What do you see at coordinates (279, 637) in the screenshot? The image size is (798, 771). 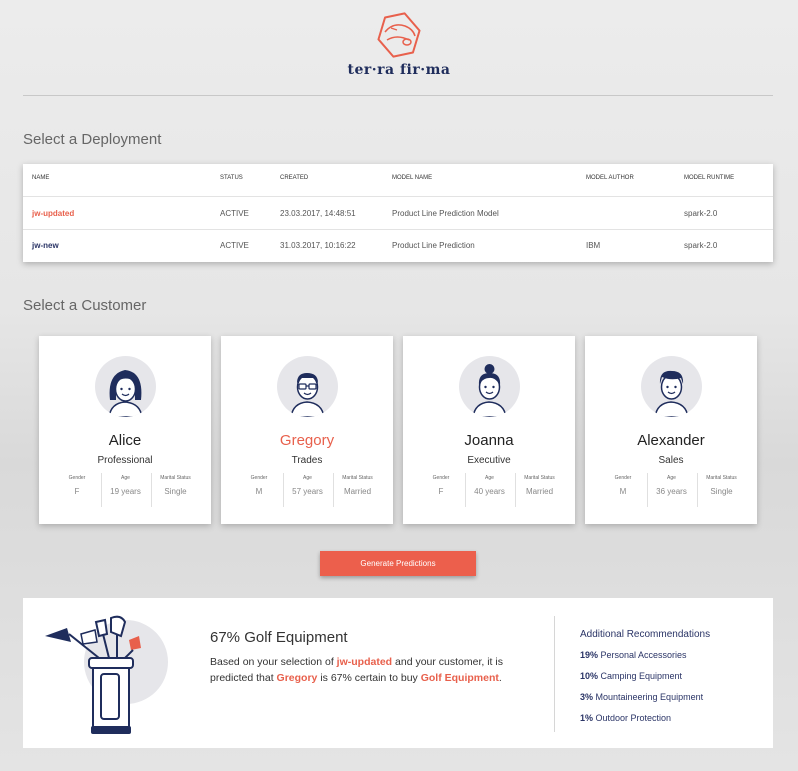 I see `prediction-title: 67% Golf Equipment` at bounding box center [279, 637].